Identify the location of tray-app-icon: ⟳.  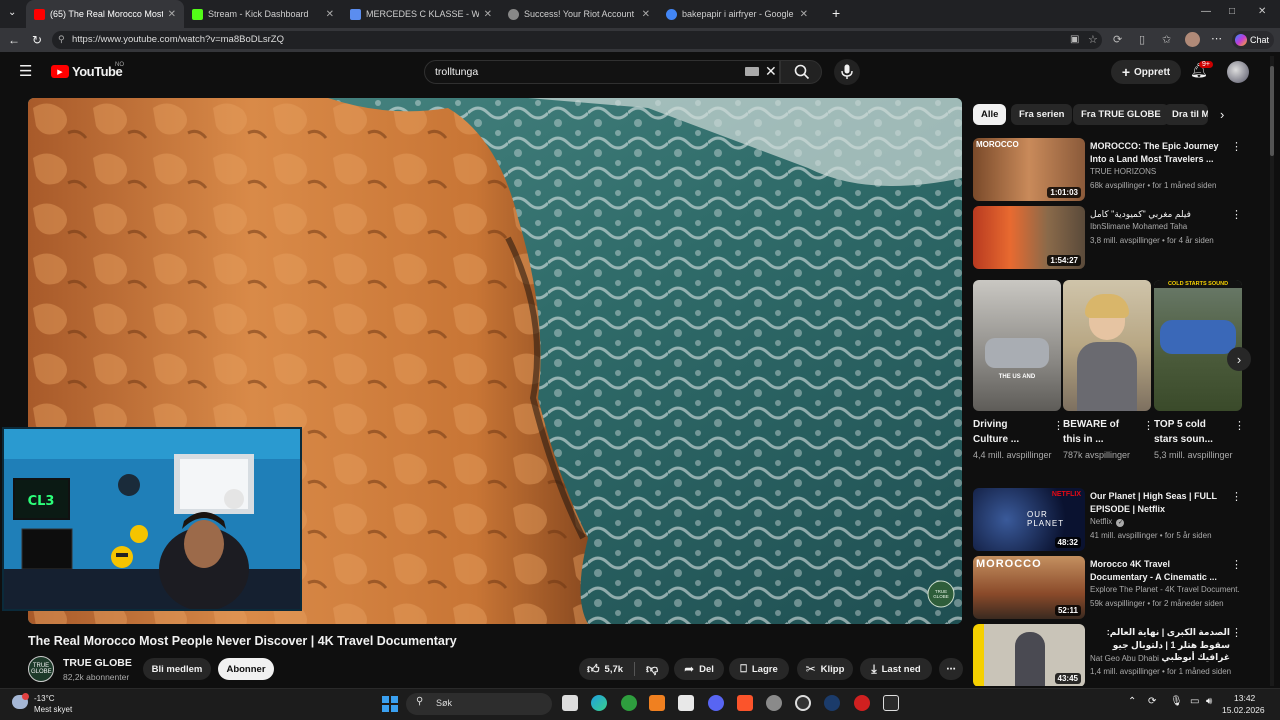
(1152, 701).